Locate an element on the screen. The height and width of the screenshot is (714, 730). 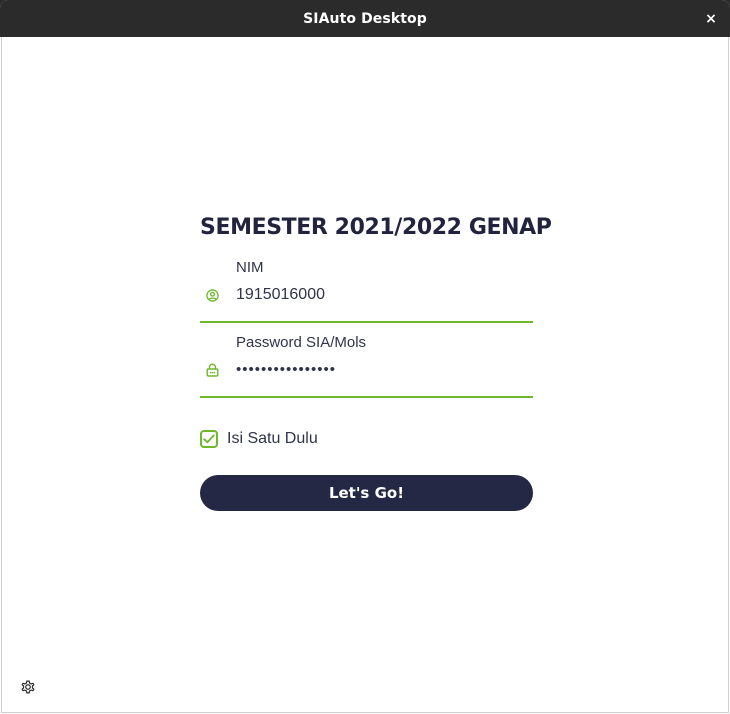
remember-checkbox-row: Isi Satu Dulu is located at coordinates (259, 439).